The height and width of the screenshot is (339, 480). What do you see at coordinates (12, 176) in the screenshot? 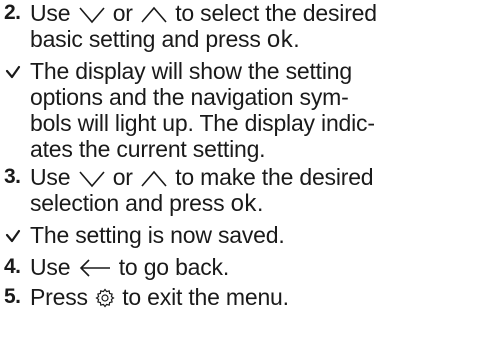
I see `step-number: 3.` at bounding box center [12, 176].